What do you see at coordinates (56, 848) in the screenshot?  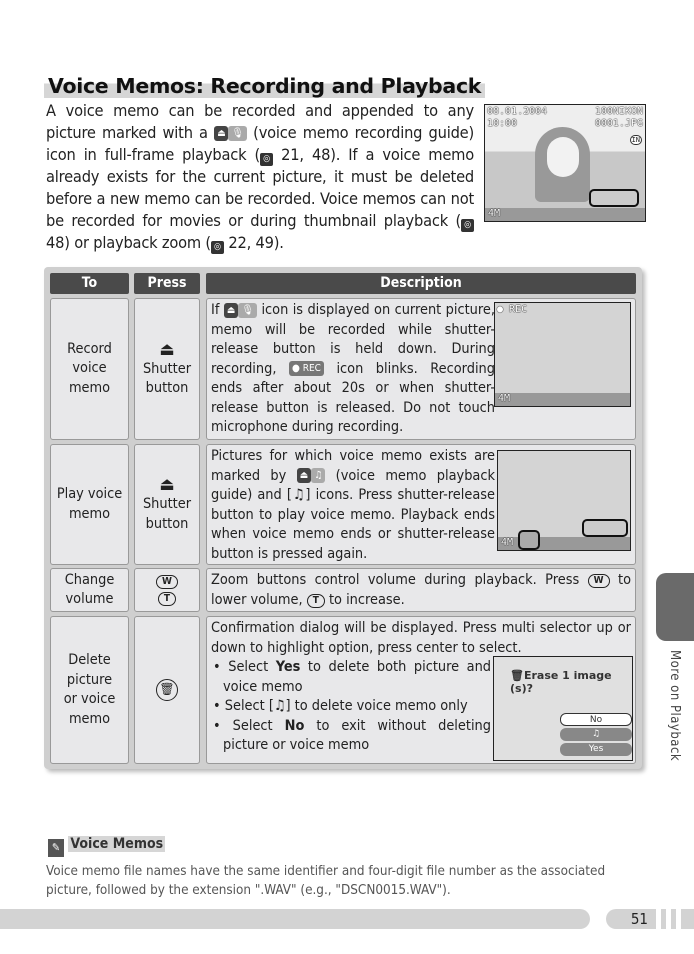 I see `pencil-note-icon: ✎` at bounding box center [56, 848].